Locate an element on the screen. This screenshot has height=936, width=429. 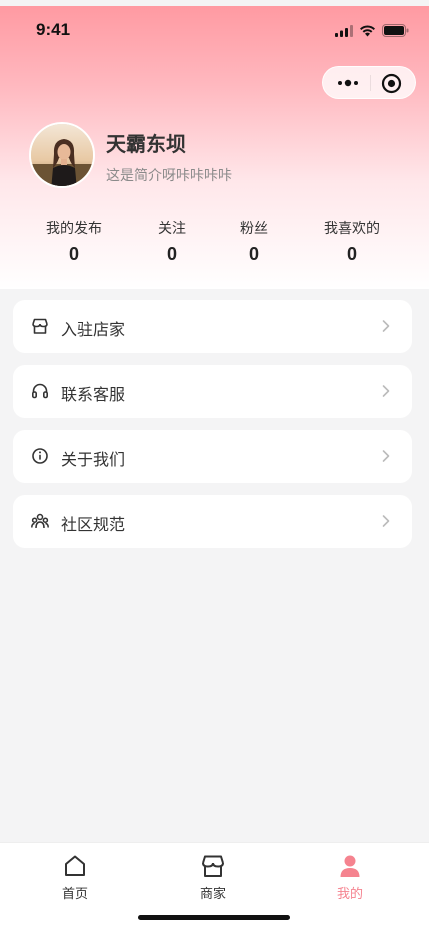
signal-icon is located at coordinates (344, 30).